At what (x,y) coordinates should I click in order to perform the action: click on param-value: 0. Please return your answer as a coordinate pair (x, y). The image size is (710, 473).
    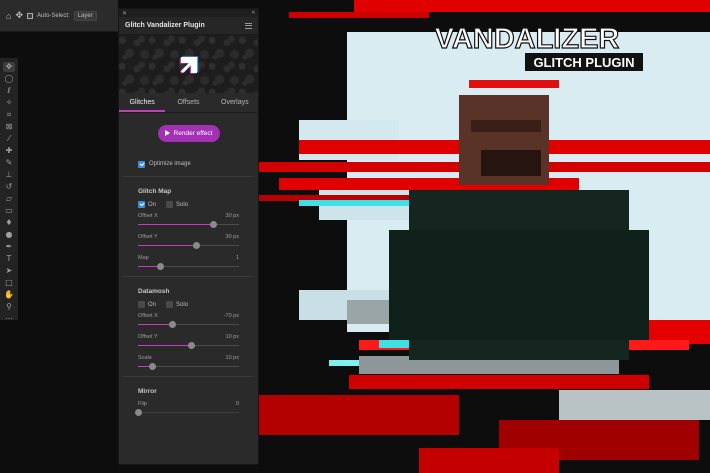
    Looking at the image, I should click on (237, 404).